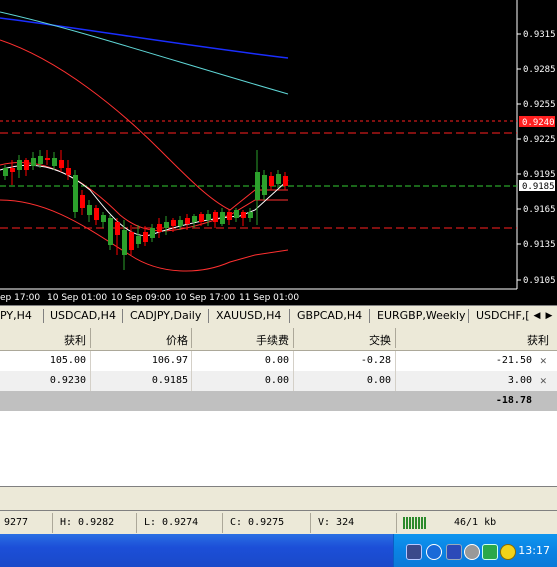  I want to click on row-cell: 105.00, so click(67, 360).